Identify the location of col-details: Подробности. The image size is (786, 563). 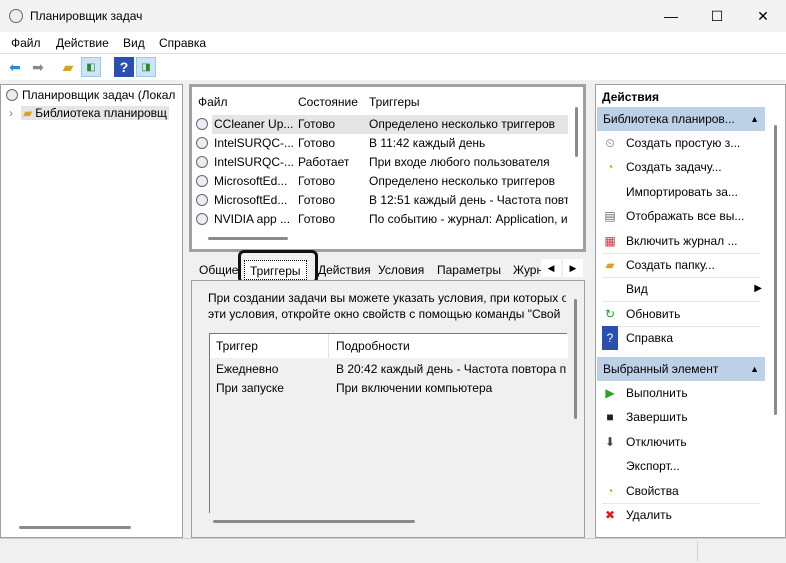
(373, 346).